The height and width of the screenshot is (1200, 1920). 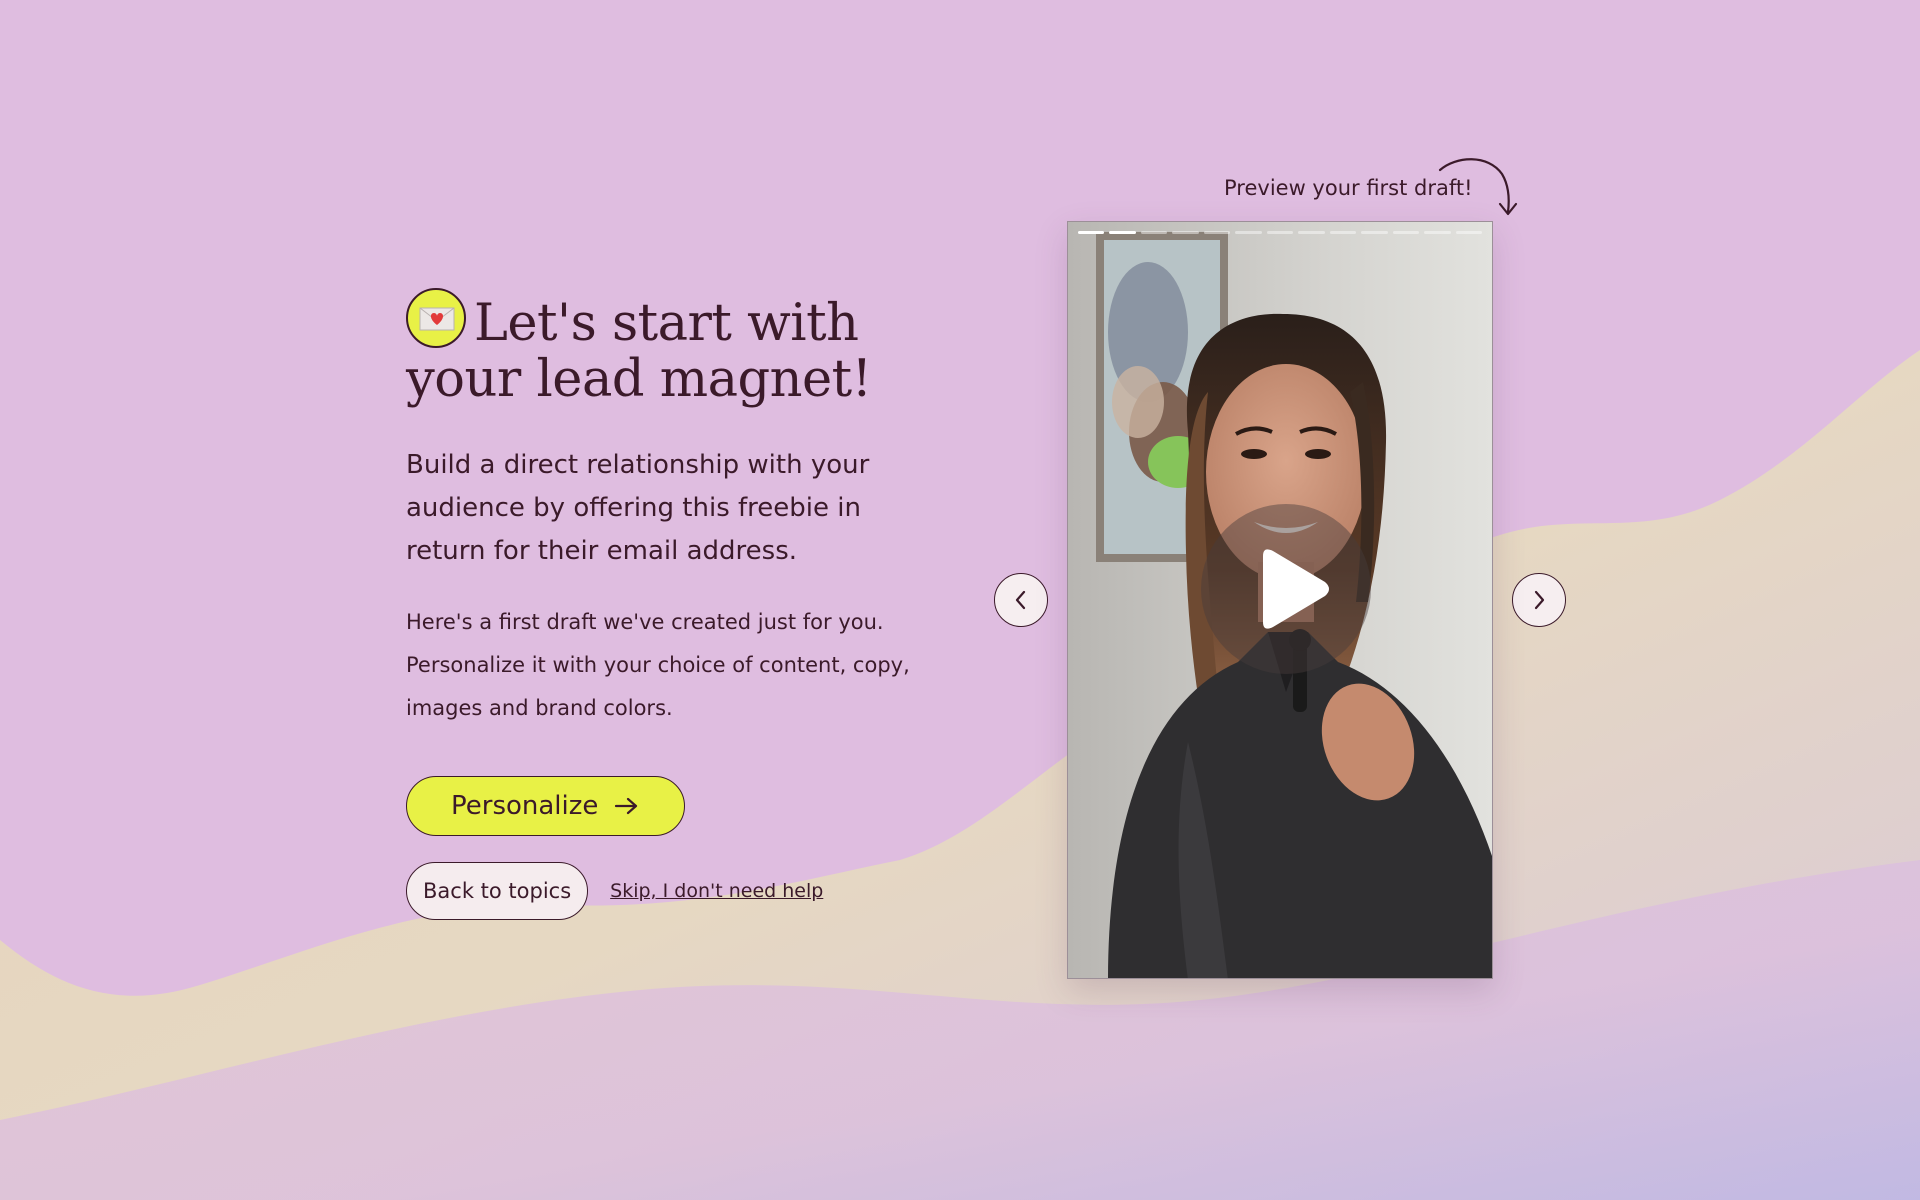 What do you see at coordinates (525, 806) in the screenshot?
I see `personalize-label: Personalize` at bounding box center [525, 806].